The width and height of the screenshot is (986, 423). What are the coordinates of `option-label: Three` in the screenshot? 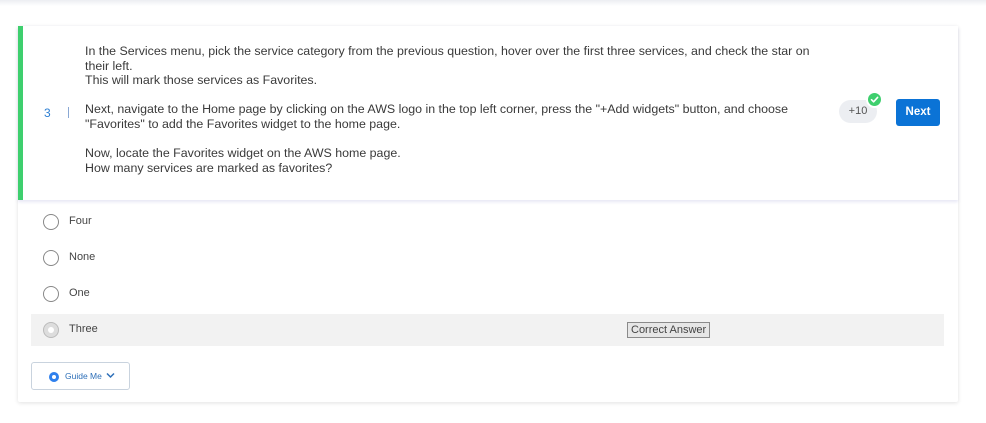 It's located at (83, 329).